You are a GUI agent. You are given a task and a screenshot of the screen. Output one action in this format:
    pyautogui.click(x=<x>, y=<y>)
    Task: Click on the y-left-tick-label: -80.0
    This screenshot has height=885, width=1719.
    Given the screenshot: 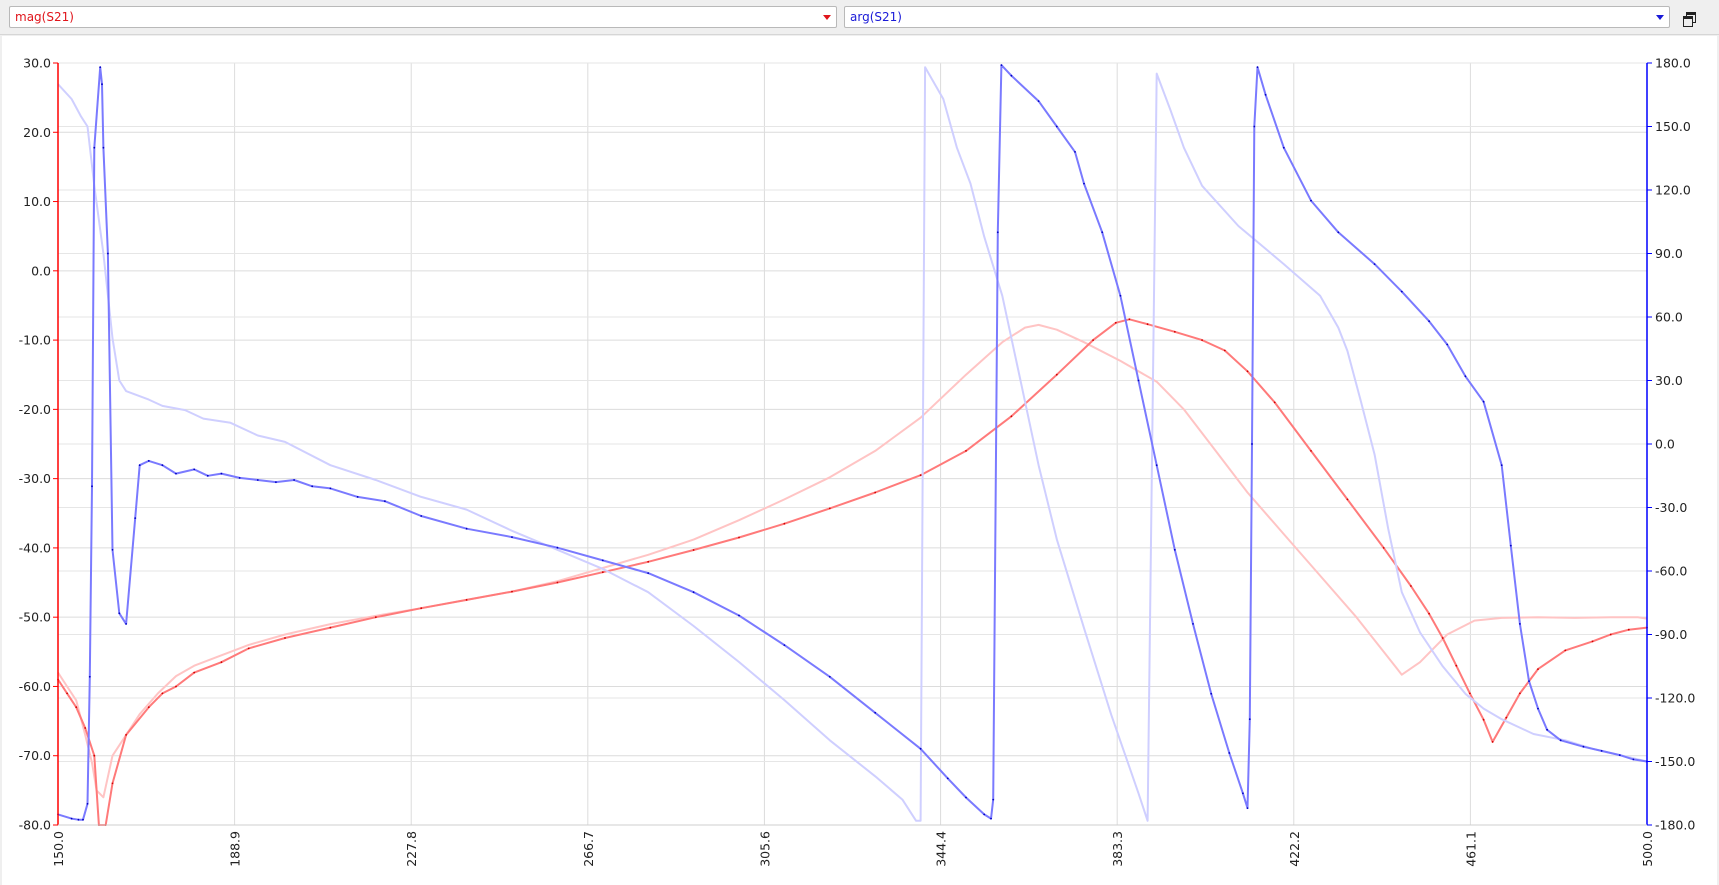 What is the action you would take?
    pyautogui.click(x=35, y=825)
    